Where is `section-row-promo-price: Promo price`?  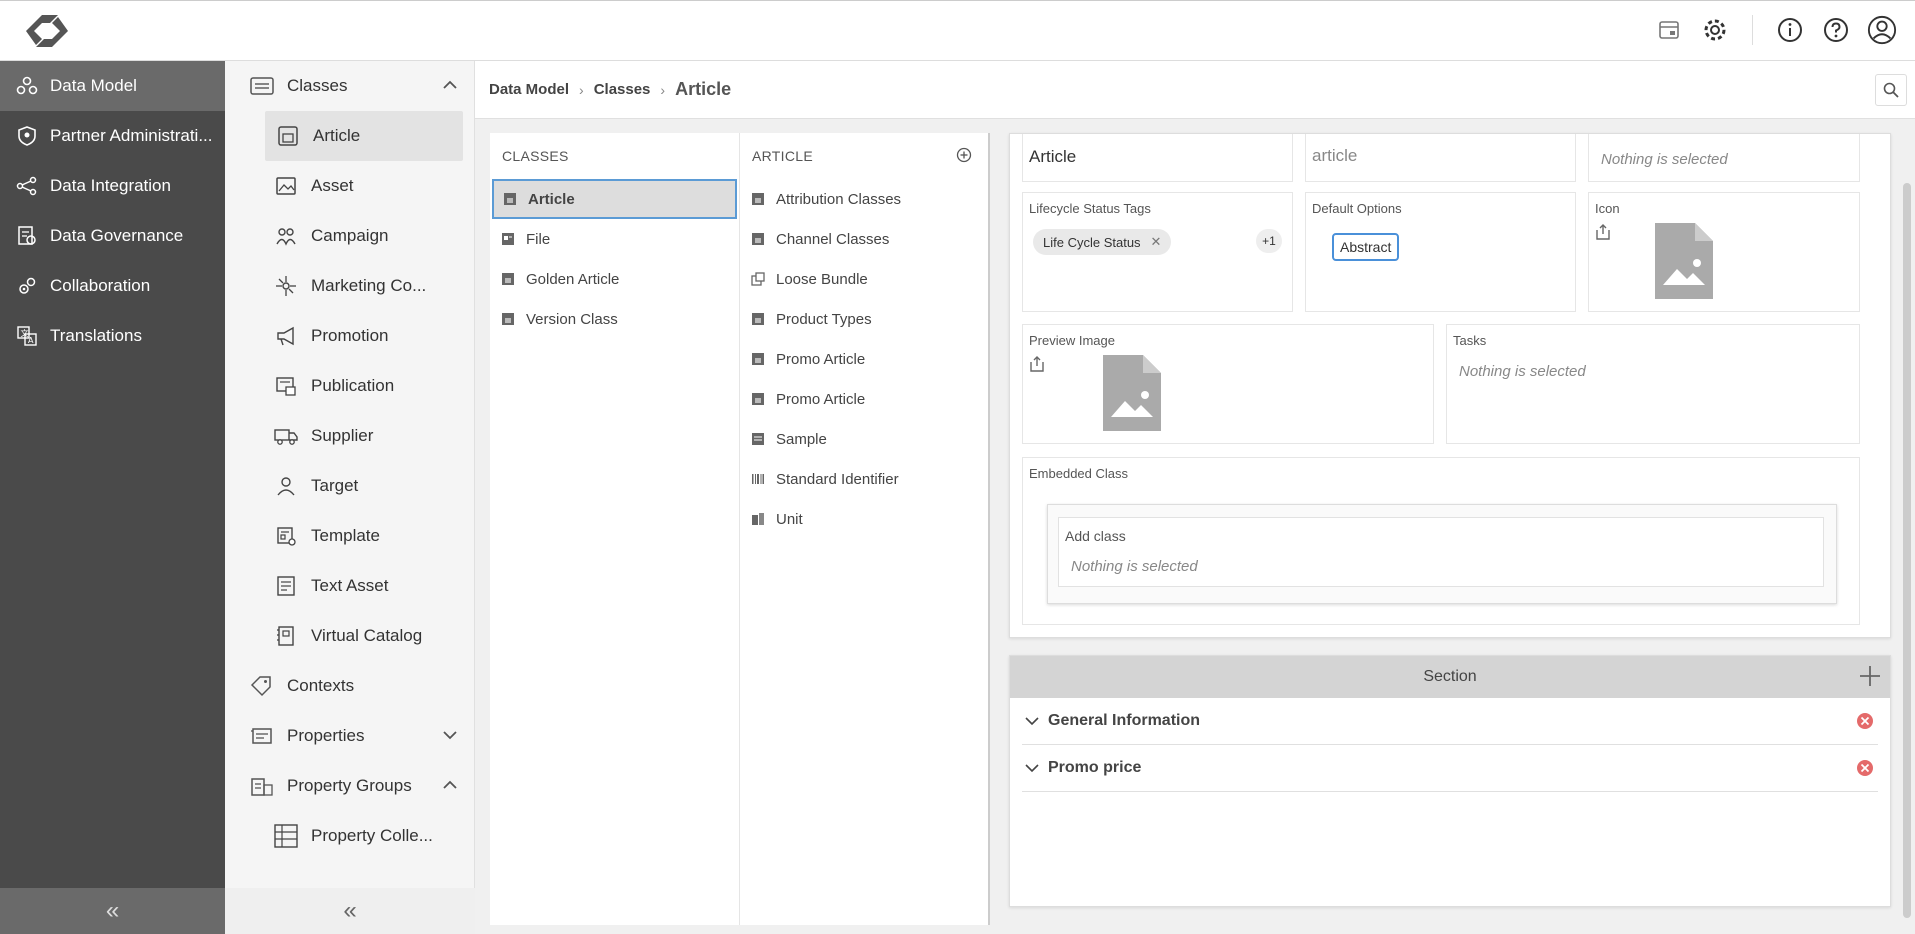
section-row-promo-price: Promo price is located at coordinates (1450, 768).